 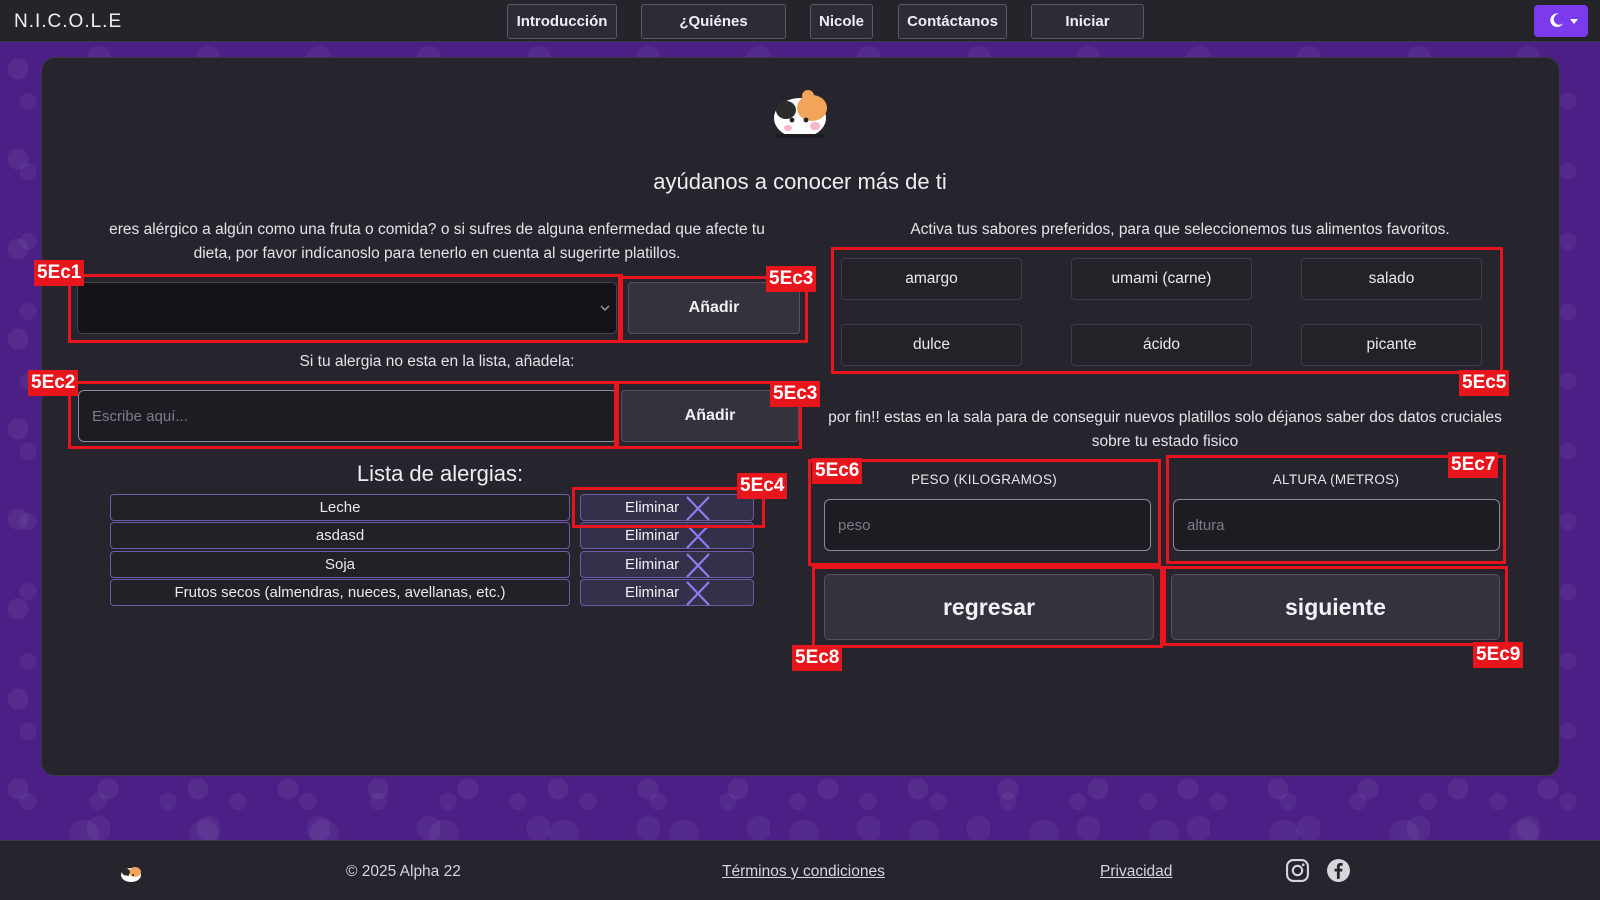 What do you see at coordinates (931, 279) in the screenshot?
I see `flavor-toggle-amargo: amargo` at bounding box center [931, 279].